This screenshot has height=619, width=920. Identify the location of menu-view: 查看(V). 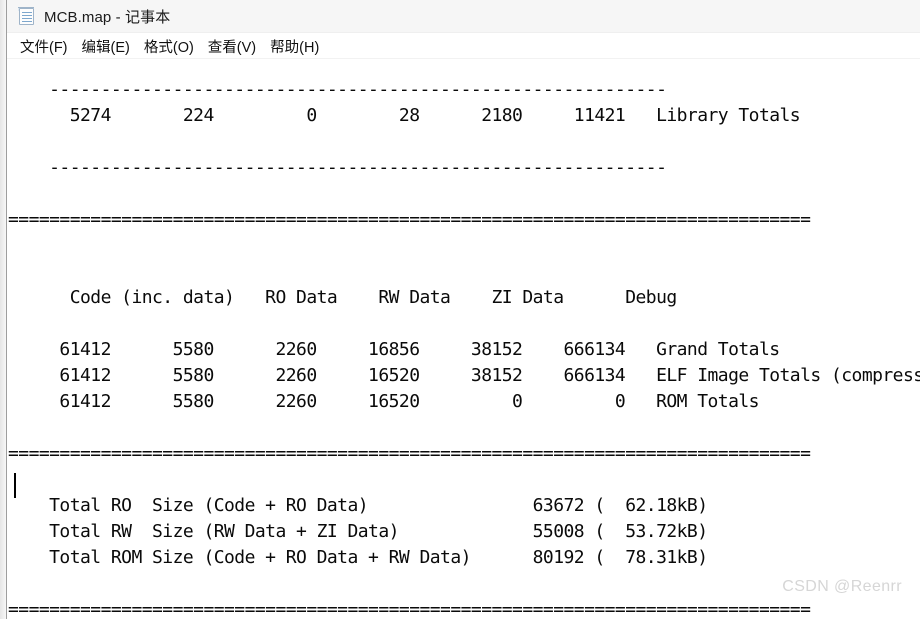
(232, 46).